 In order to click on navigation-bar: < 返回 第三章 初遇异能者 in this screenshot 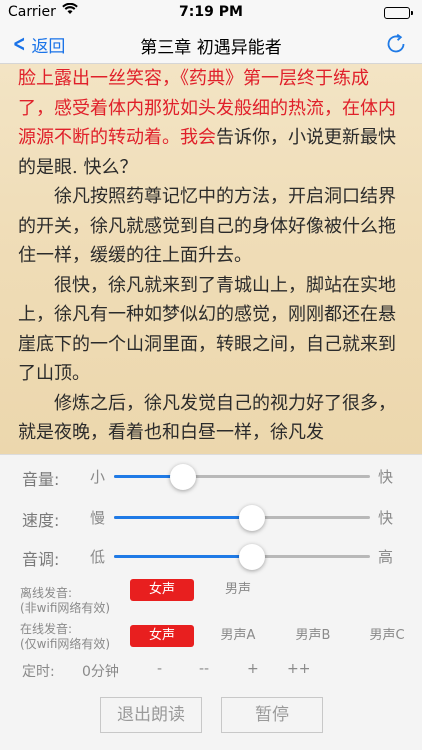, I will do `click(211, 44)`.